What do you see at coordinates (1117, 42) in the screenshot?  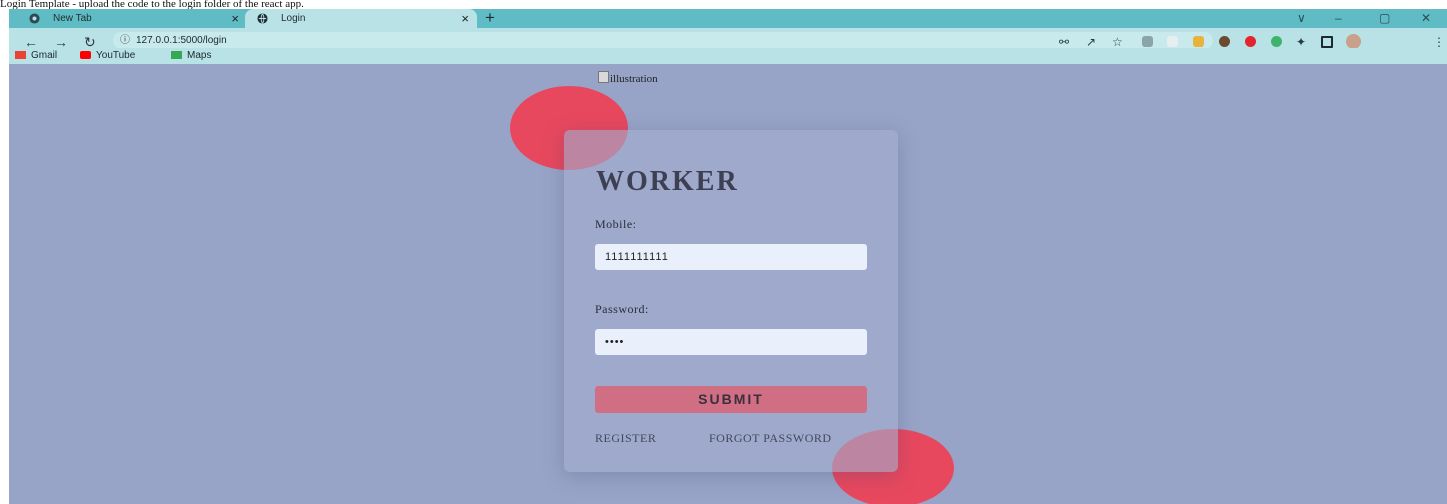 I see `bookmark-star-icon: ☆` at bounding box center [1117, 42].